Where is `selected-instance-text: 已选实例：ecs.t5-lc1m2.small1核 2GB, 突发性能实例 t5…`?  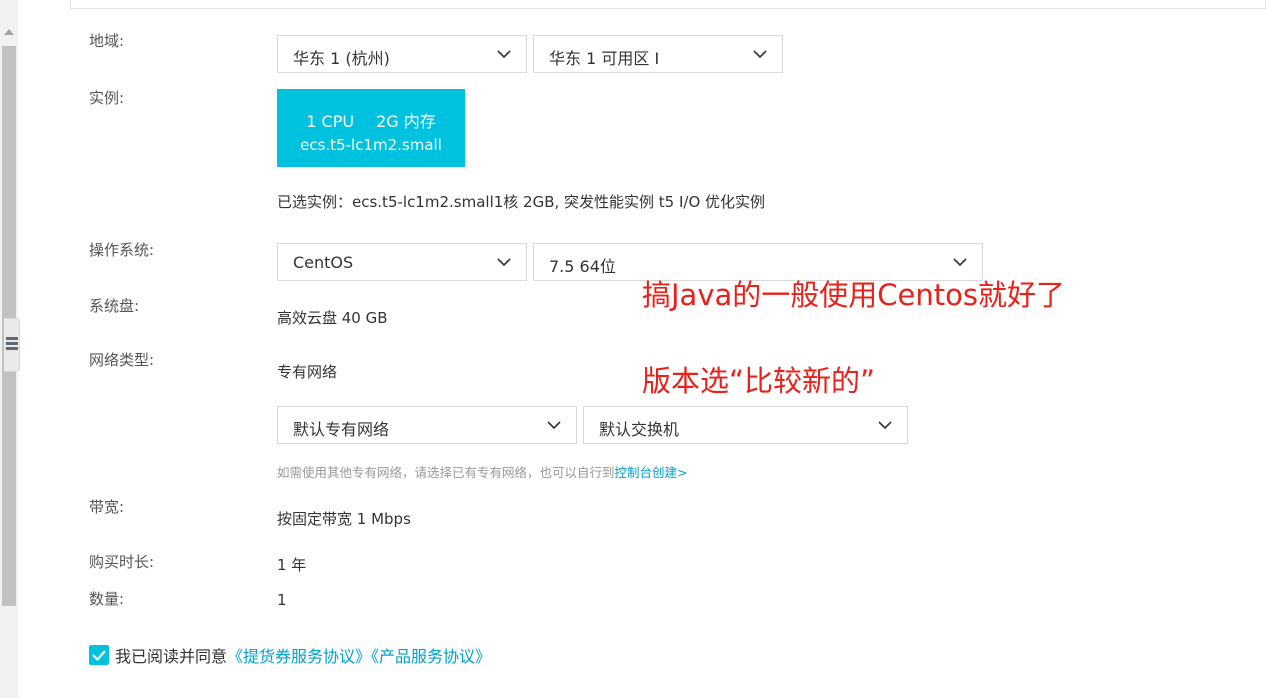 selected-instance-text: 已选实例：ecs.t5-lc1m2.small1核 2GB, 突发性能实例 t5… is located at coordinates (521, 202).